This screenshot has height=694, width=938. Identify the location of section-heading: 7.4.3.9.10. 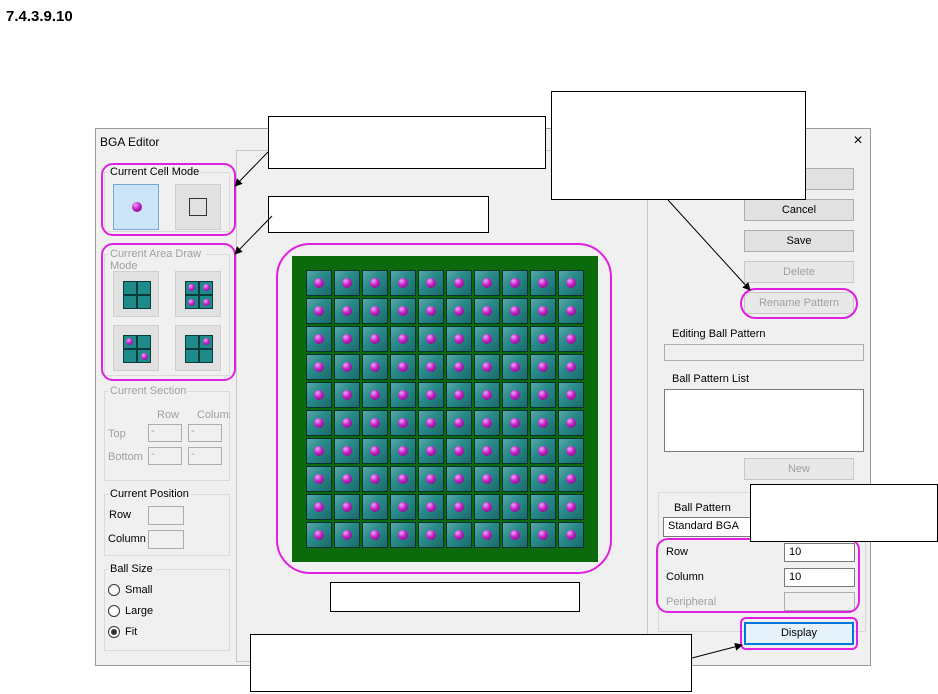
(39, 16).